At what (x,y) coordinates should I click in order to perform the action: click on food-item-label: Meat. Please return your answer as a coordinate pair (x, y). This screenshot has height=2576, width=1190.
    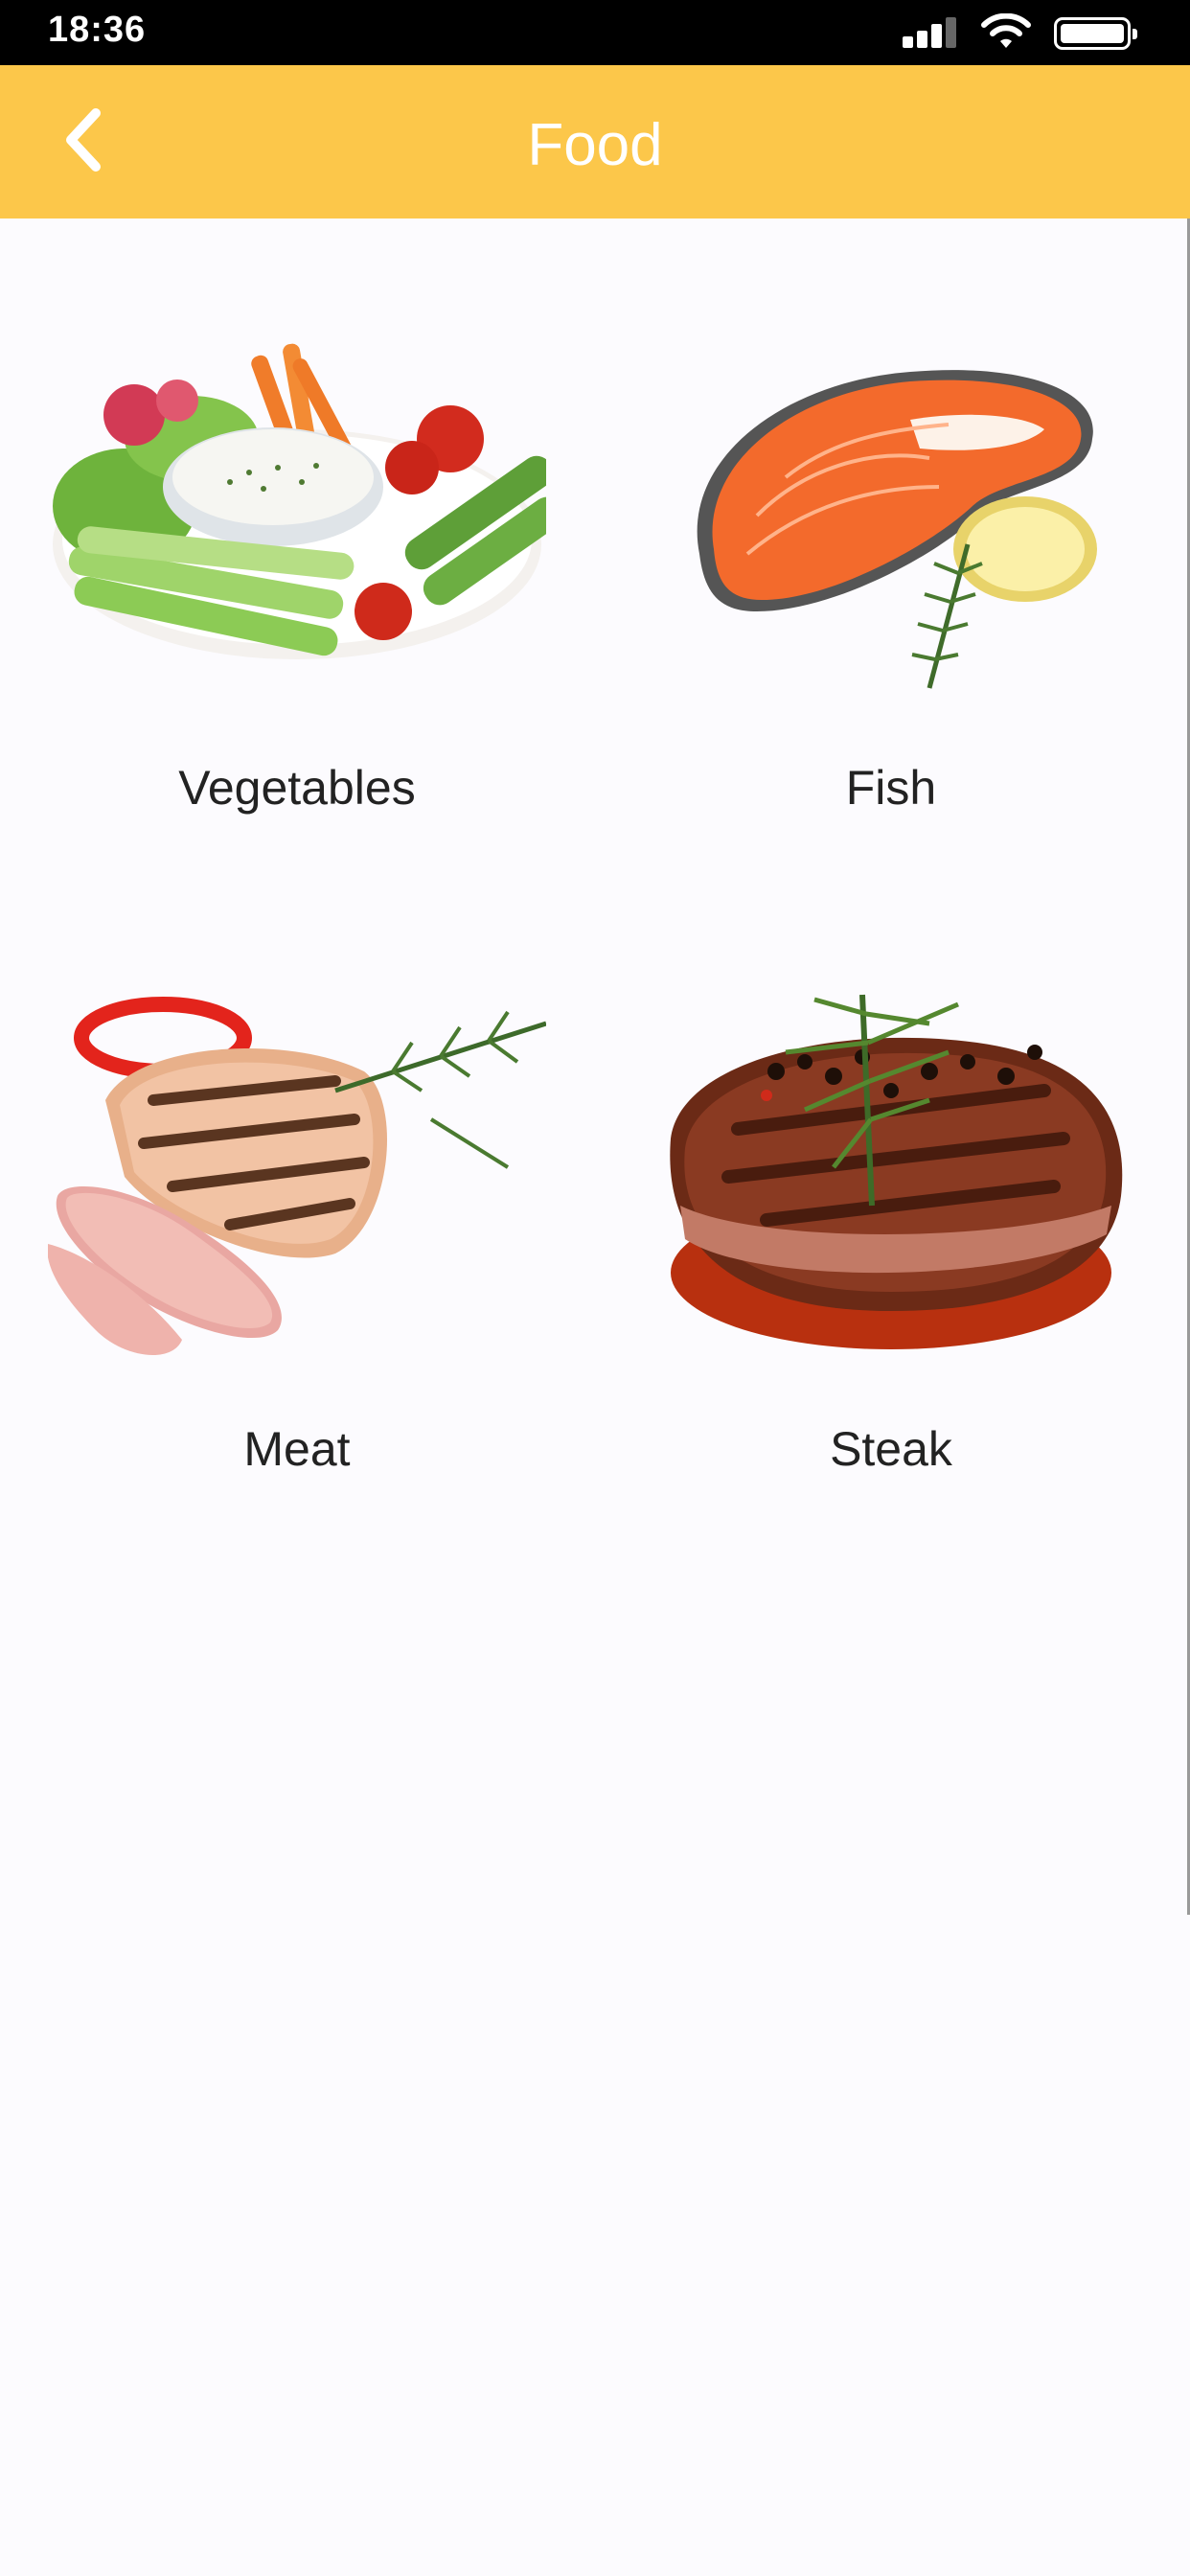
    Looking at the image, I should click on (297, 1449).